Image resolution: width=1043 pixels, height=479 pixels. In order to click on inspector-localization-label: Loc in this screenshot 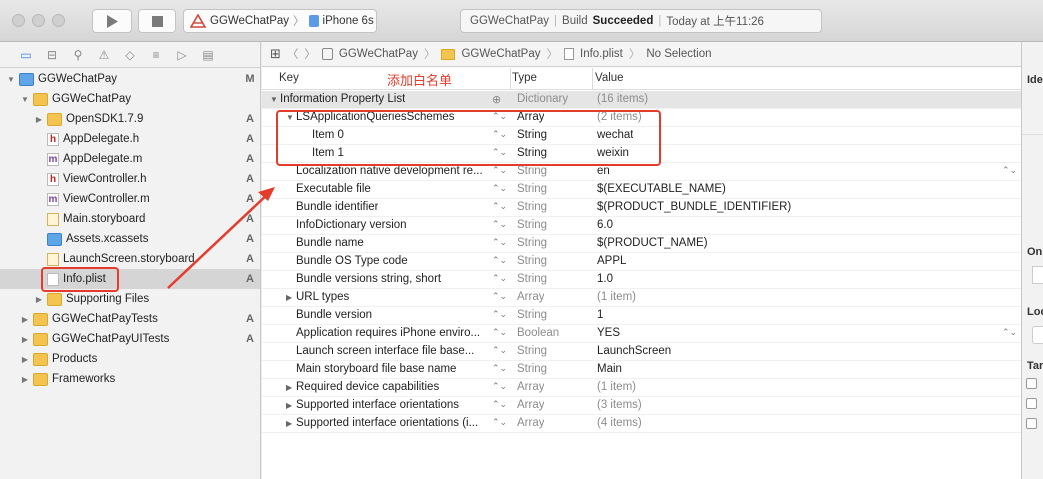, I will do `click(1035, 312)`.